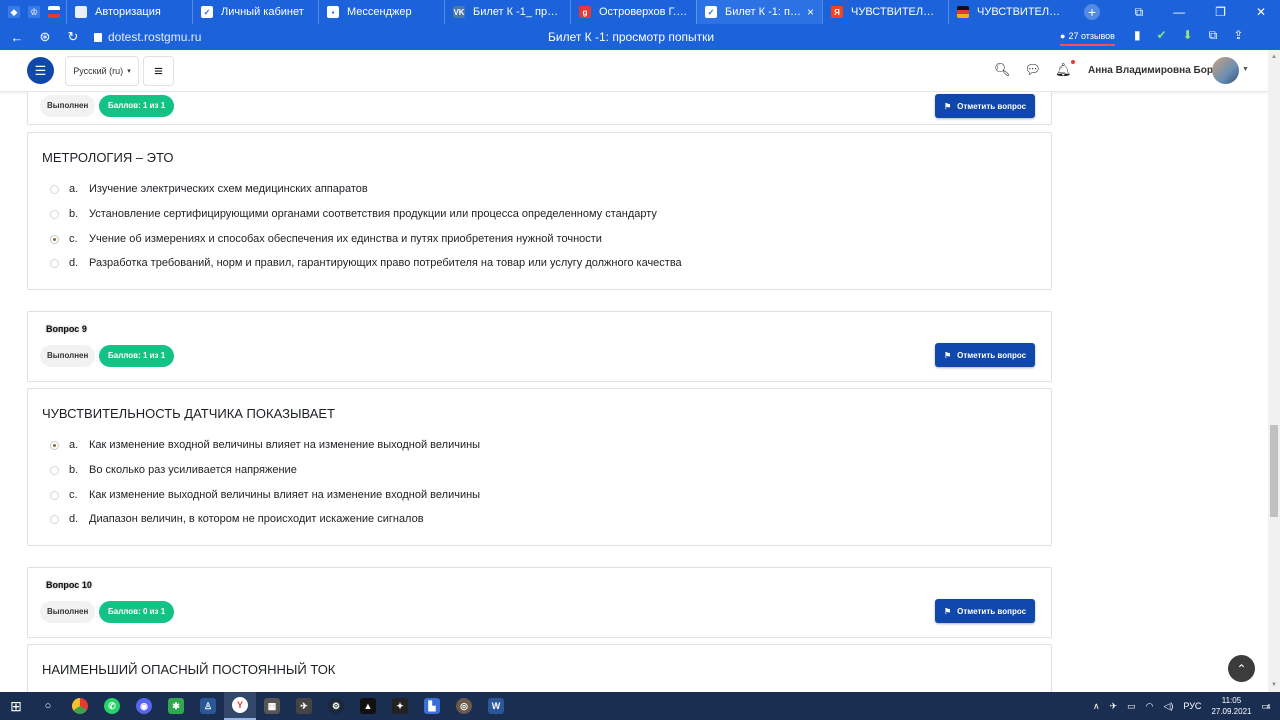 This screenshot has width=1280, height=720. Describe the element at coordinates (74, 263) in the screenshot. I see `answer-letter: d.` at that location.